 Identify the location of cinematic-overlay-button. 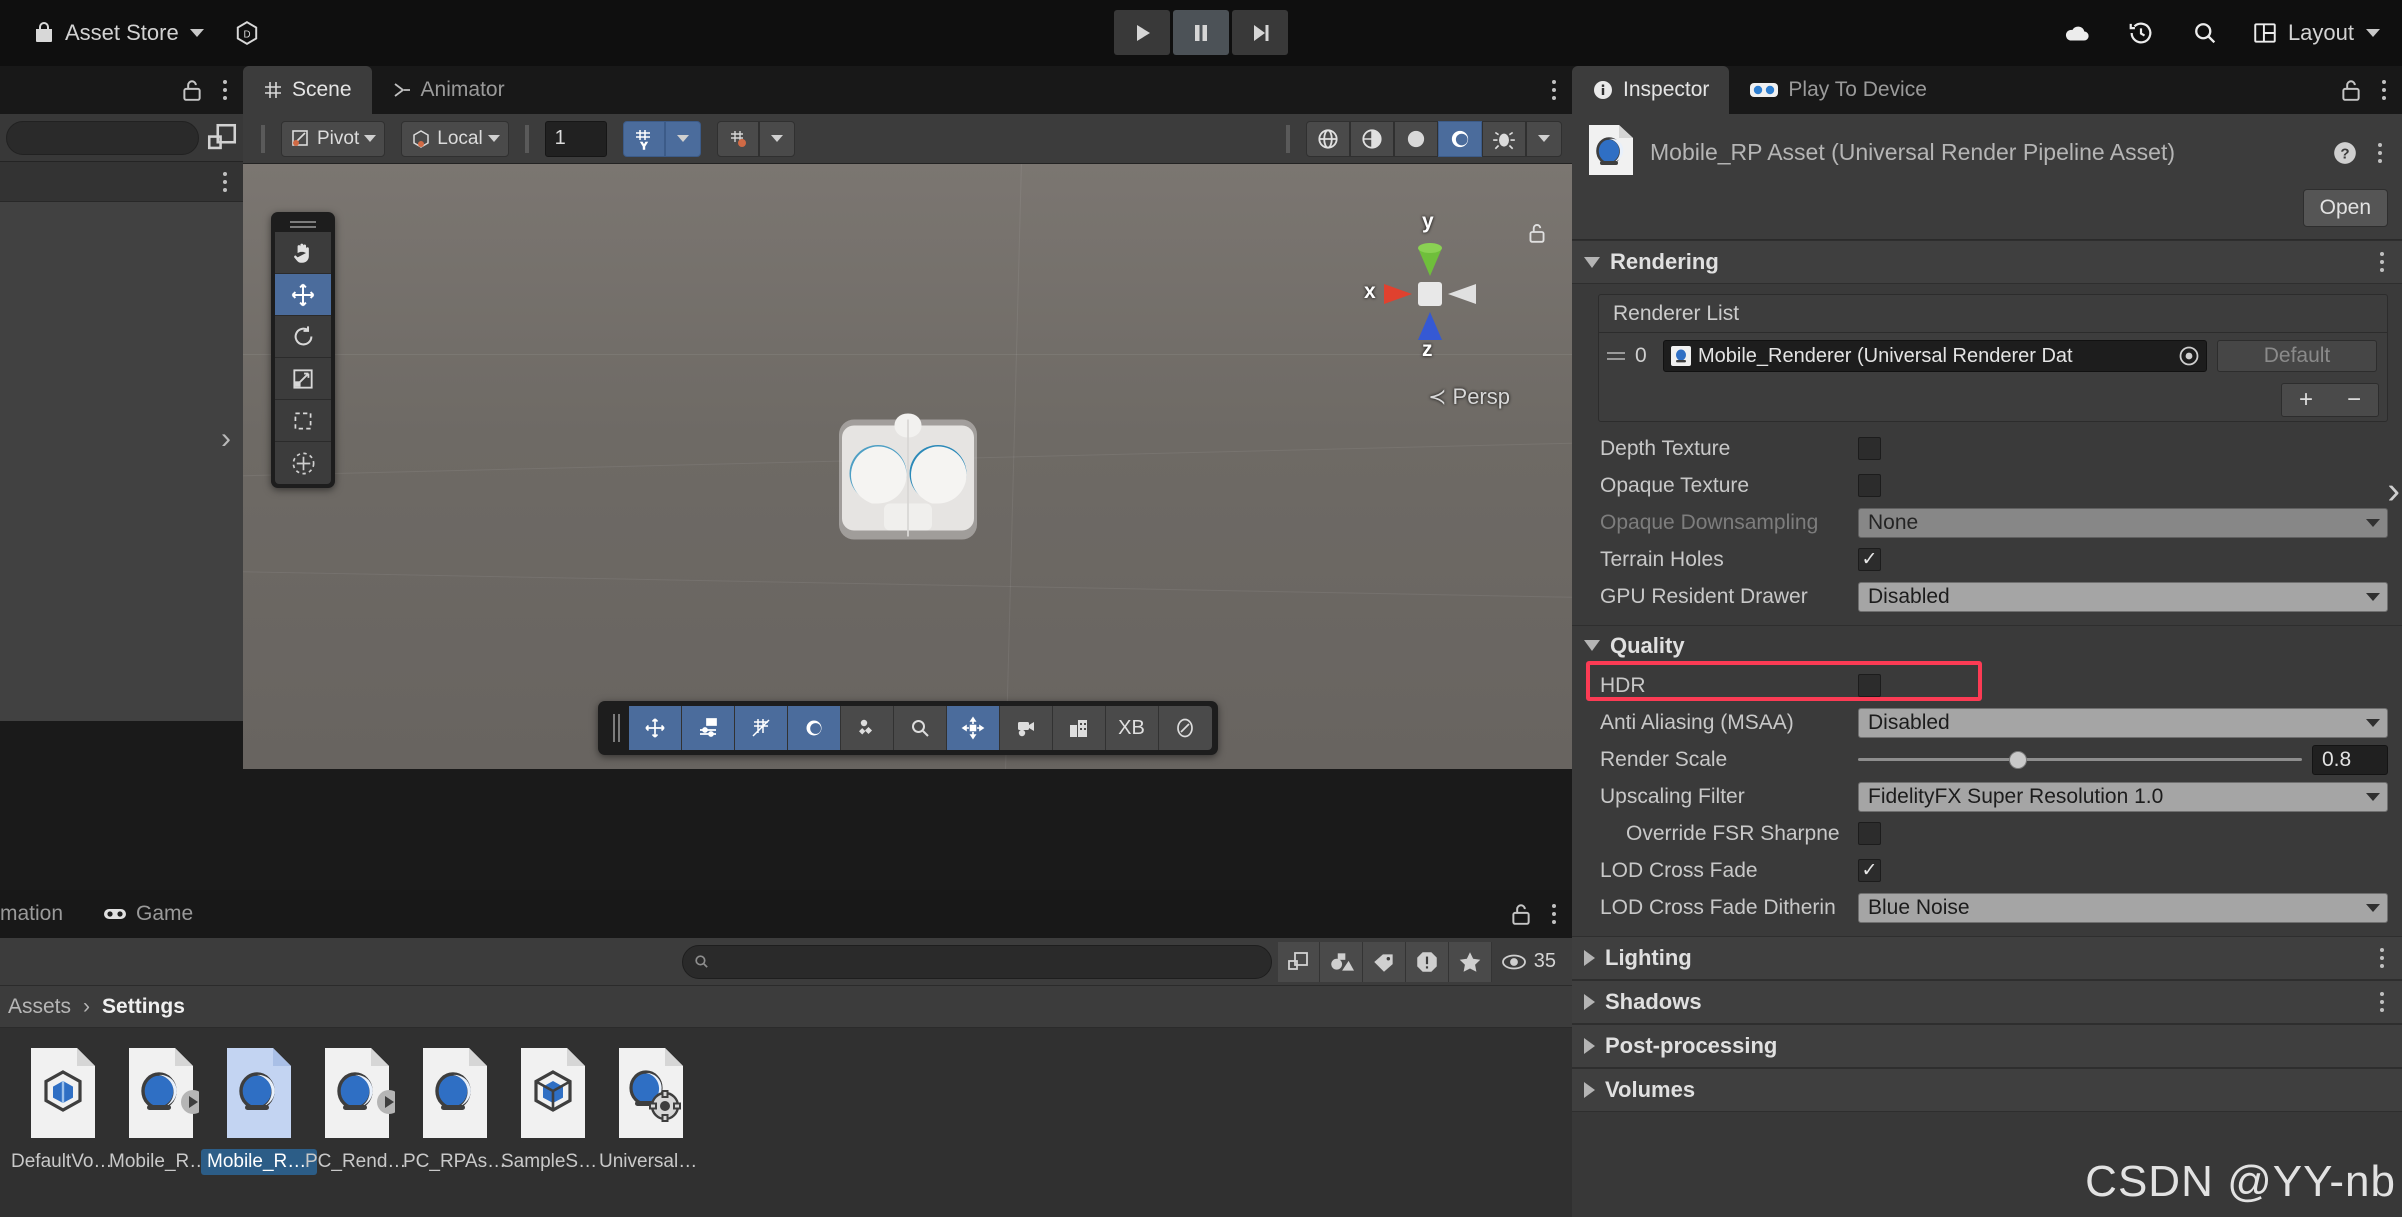
(1079, 728).